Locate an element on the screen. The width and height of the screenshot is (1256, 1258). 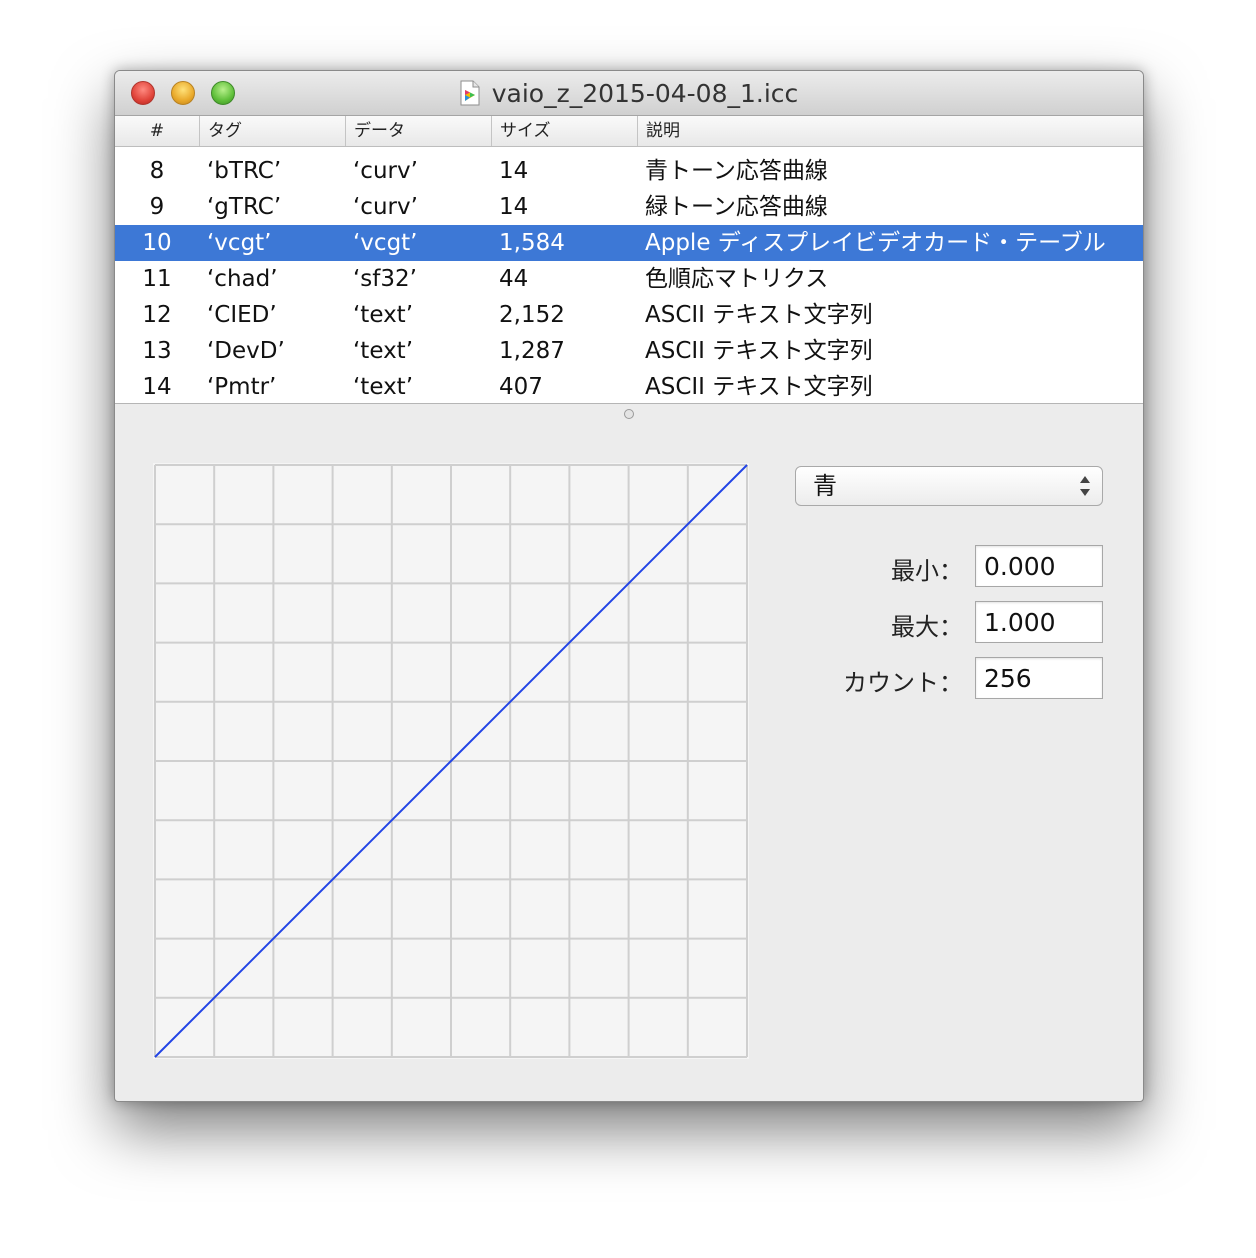
column-header-number: # is located at coordinates (157, 131).